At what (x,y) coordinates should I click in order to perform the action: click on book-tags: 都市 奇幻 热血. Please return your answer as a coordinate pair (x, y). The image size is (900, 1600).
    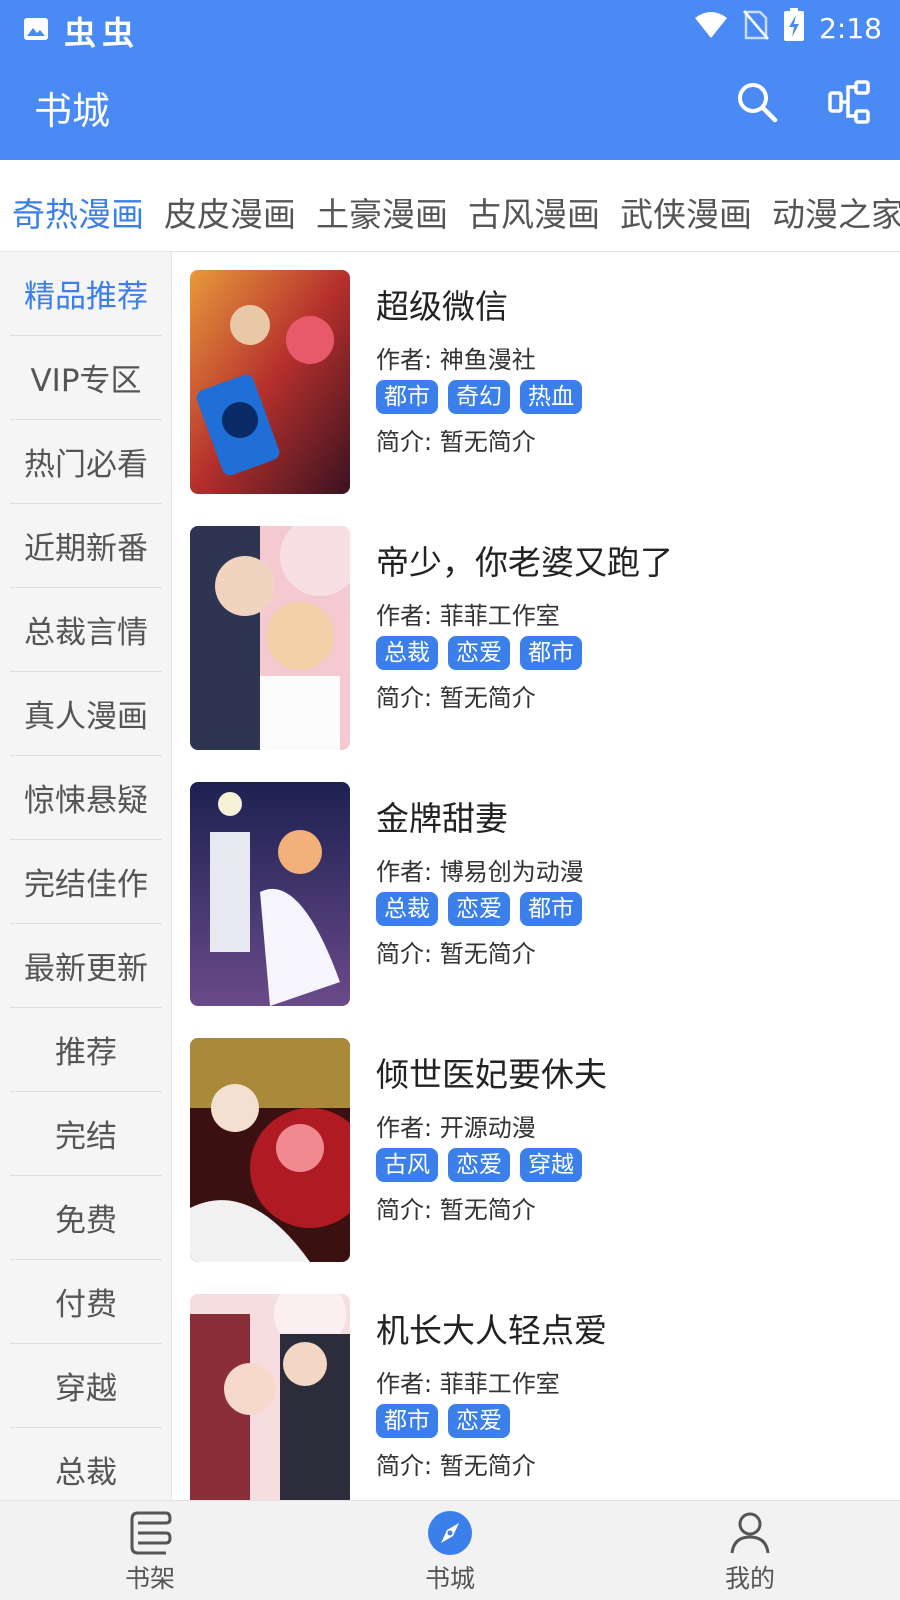
    Looking at the image, I should click on (479, 397).